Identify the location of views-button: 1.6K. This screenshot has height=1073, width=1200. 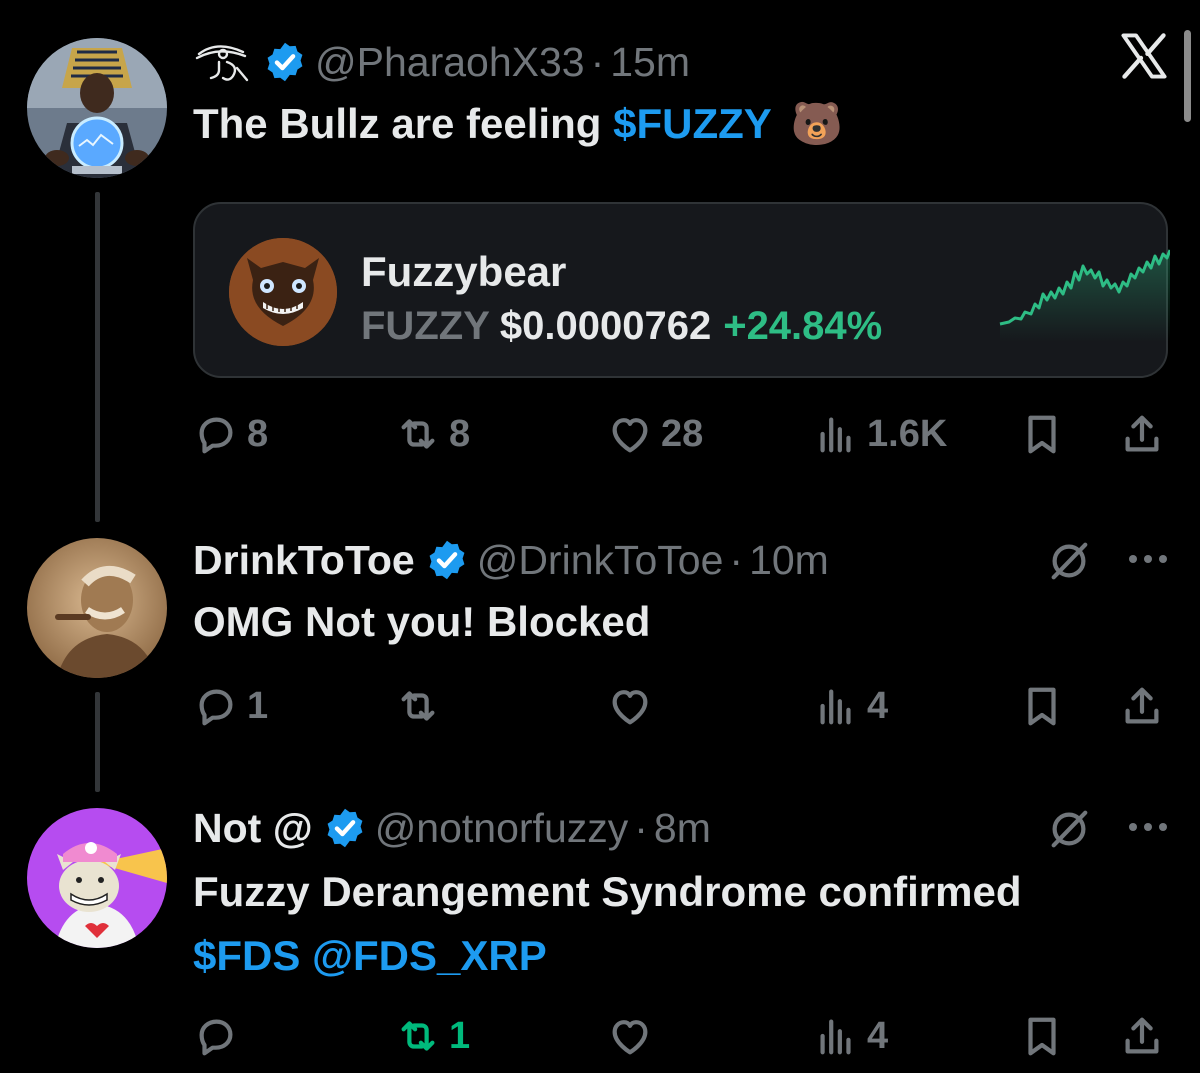
(880, 434).